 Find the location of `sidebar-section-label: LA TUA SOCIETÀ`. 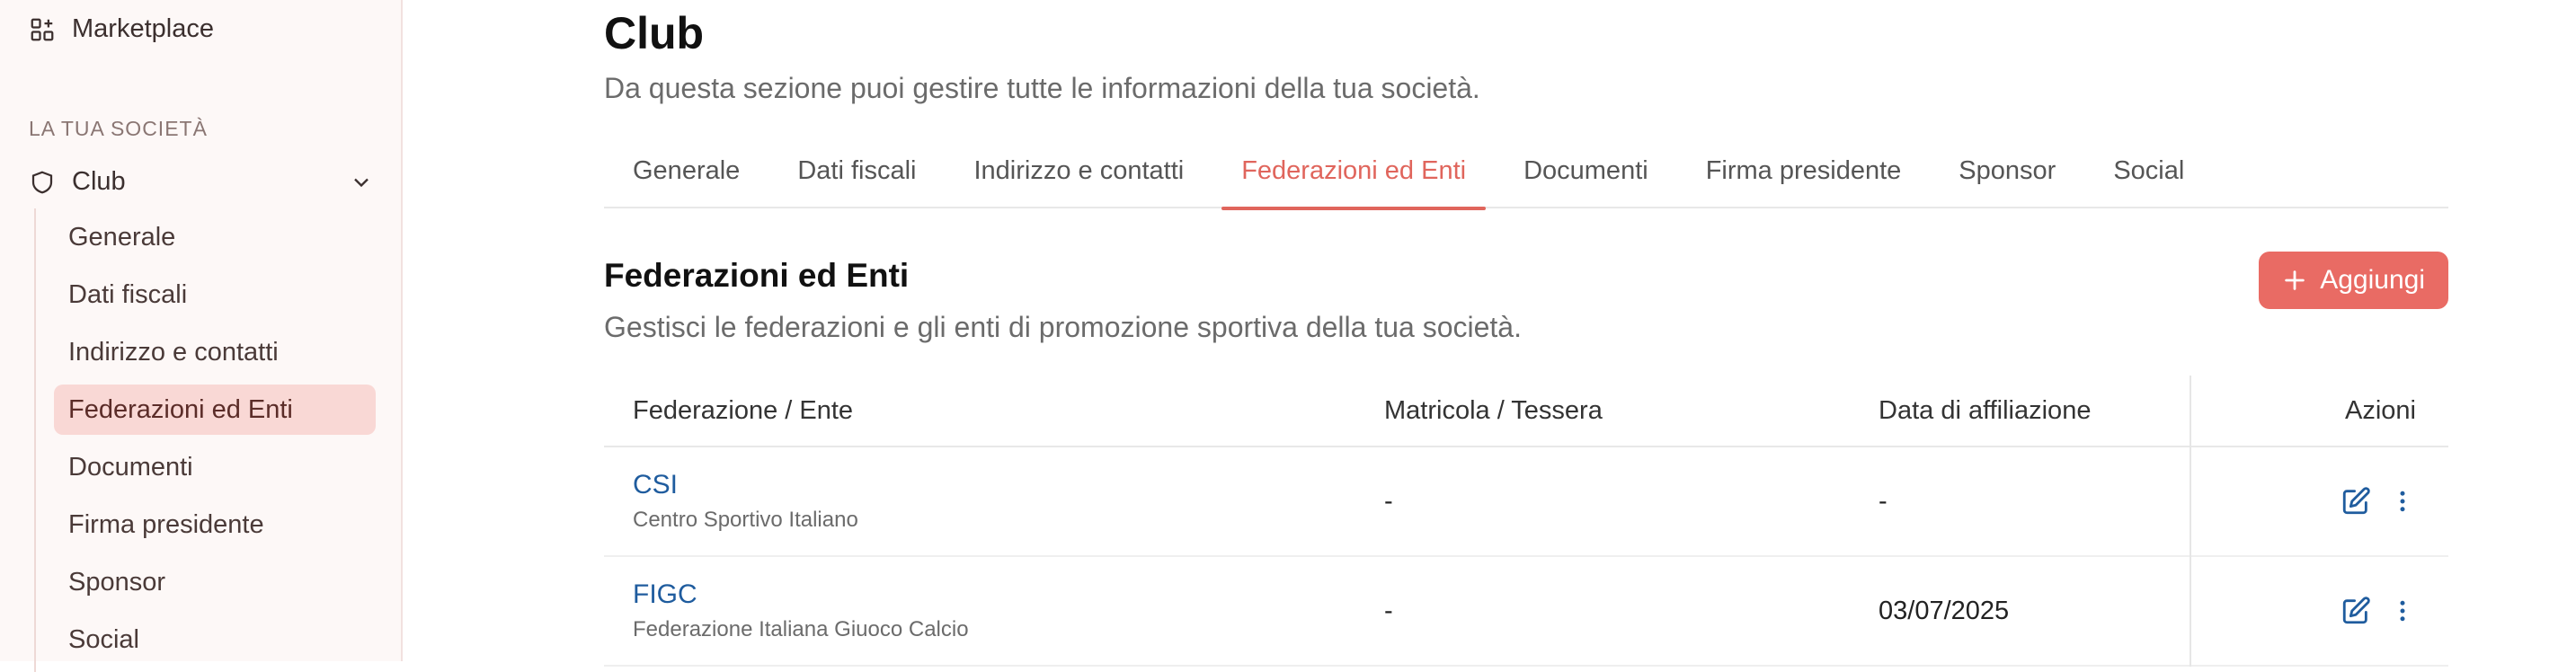

sidebar-section-label: LA TUA SOCIETÀ is located at coordinates (118, 128).